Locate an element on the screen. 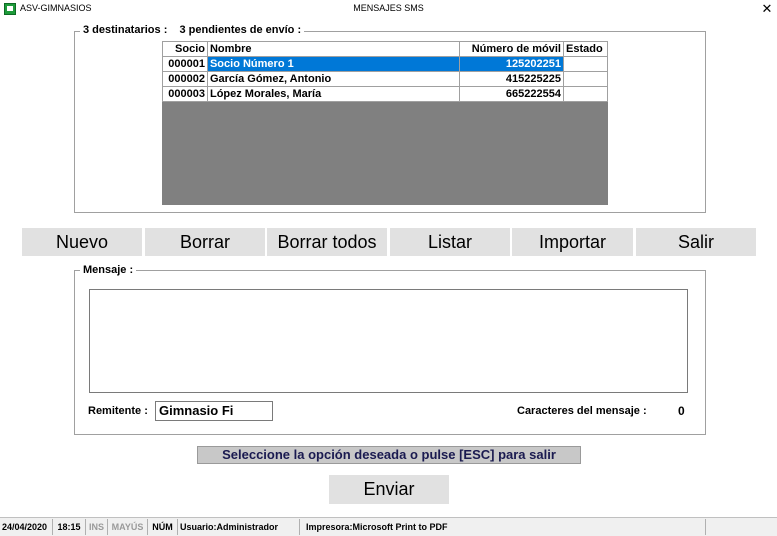 The height and width of the screenshot is (536, 777). recipients-count: 3 destinatarios : is located at coordinates (125, 30).